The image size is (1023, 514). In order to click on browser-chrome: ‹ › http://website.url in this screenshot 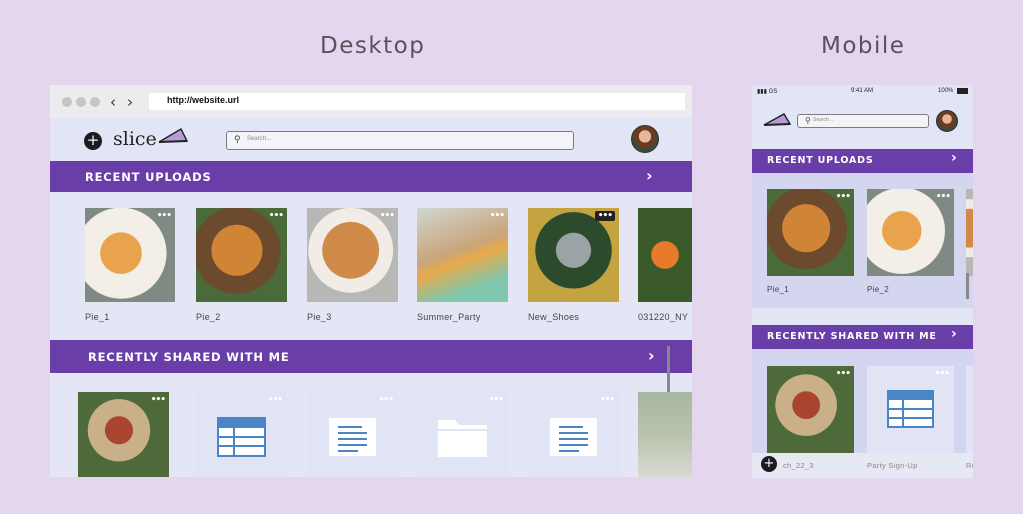, I will do `click(371, 101)`.